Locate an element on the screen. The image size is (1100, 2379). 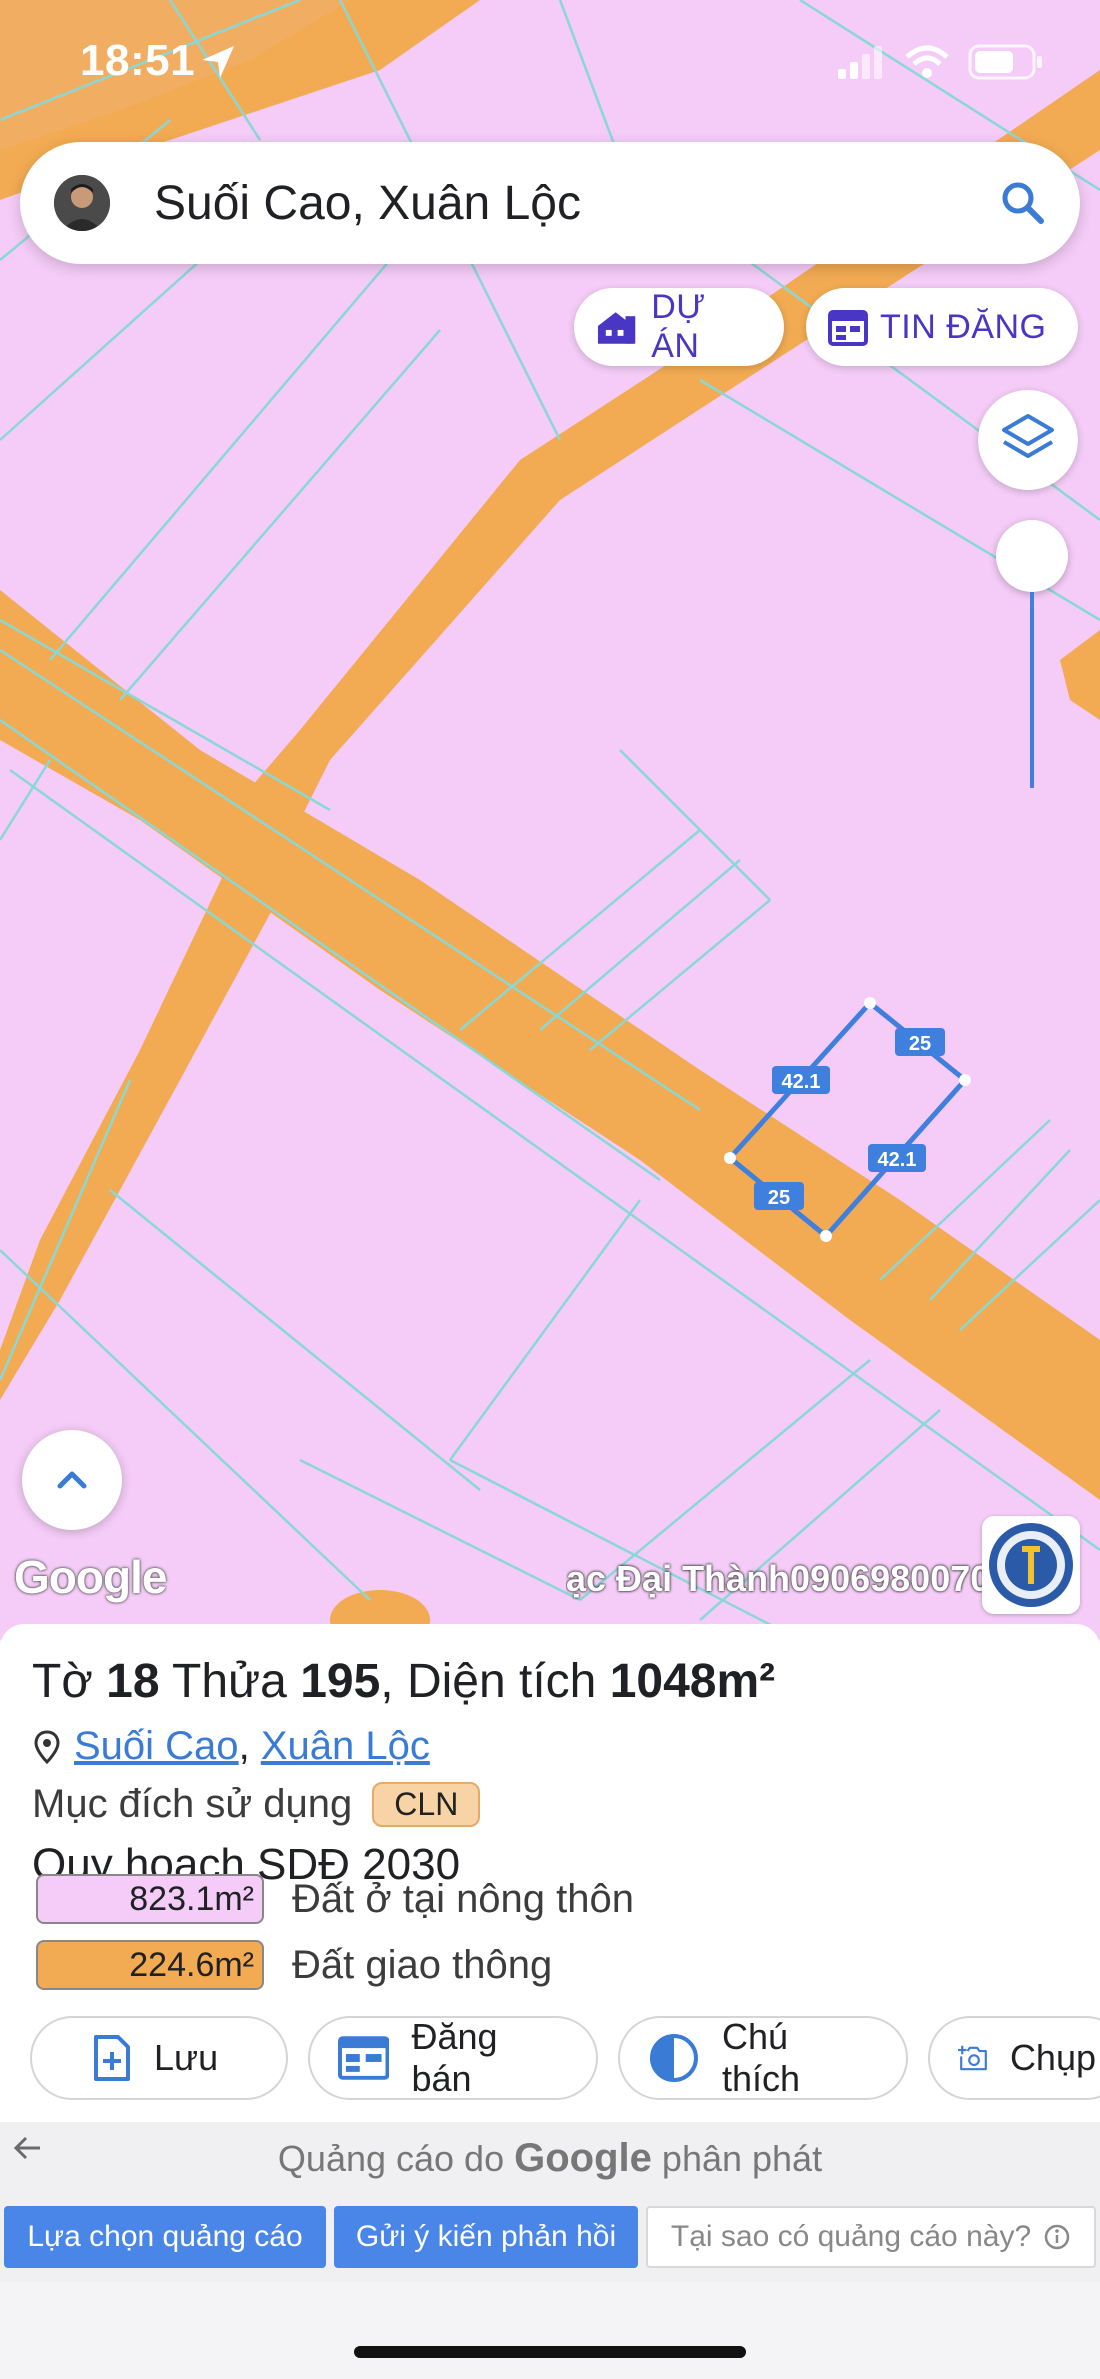
capture-button: Chụp is located at coordinates (1014, 2058).